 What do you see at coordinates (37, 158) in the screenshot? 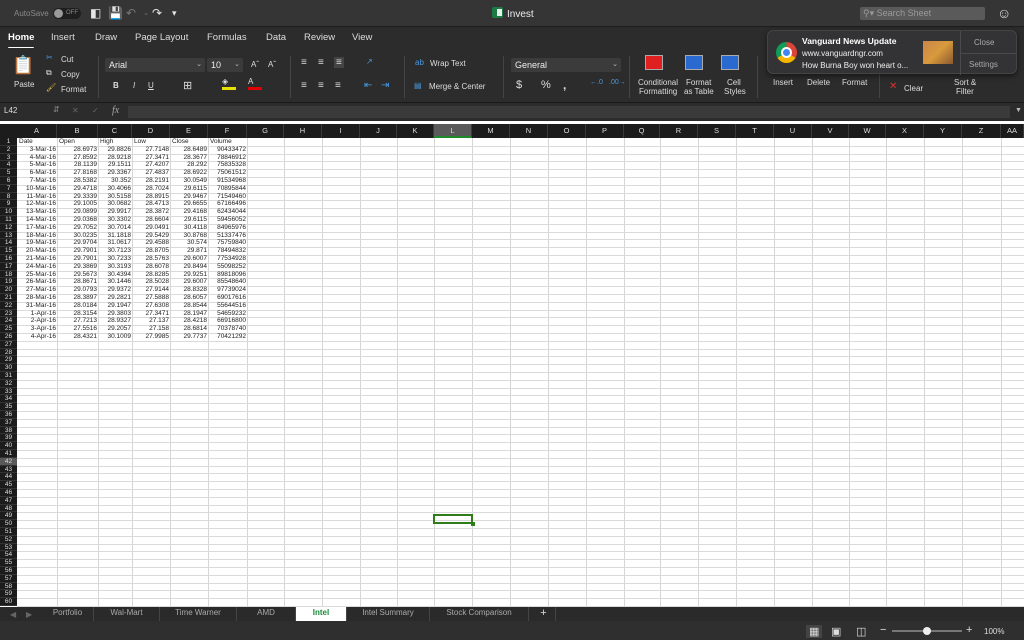
I see `table-cell: 4-Mar-16` at bounding box center [37, 158].